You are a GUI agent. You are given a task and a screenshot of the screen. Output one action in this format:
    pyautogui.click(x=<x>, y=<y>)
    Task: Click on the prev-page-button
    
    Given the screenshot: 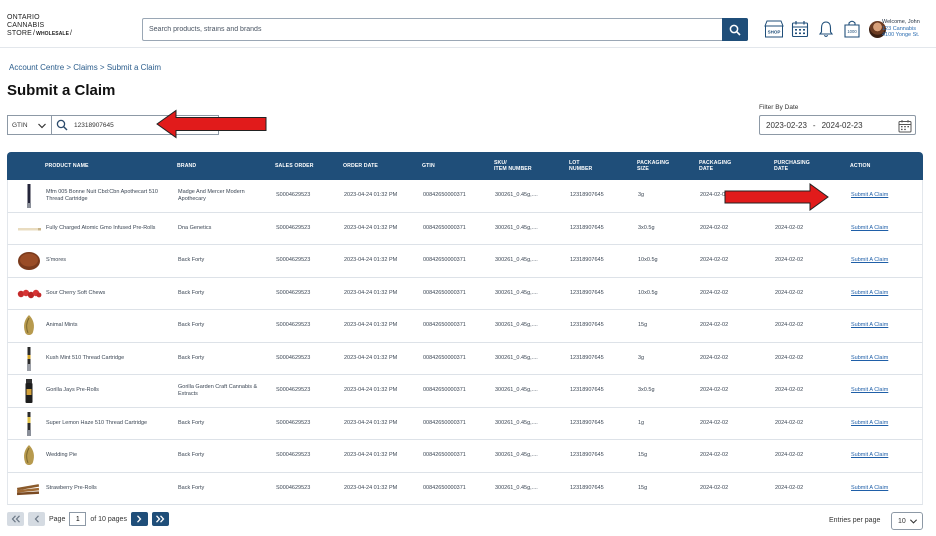 What is the action you would take?
    pyautogui.click(x=36, y=519)
    